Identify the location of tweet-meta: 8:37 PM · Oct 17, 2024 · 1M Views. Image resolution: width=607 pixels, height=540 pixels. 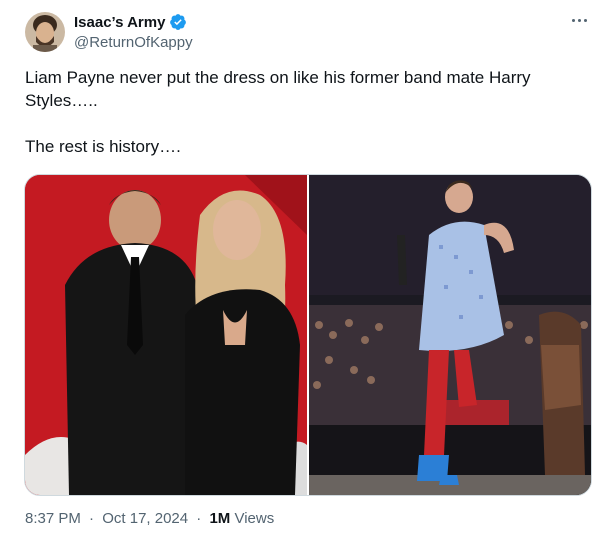
(149, 518).